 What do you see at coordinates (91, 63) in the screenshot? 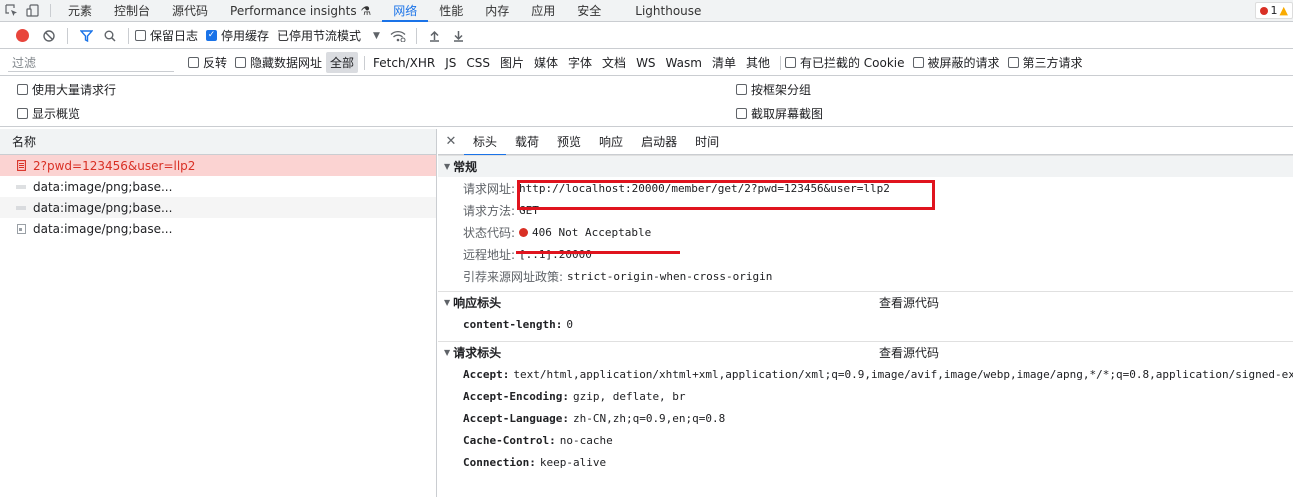
I see `filter-input: 过滤` at bounding box center [91, 63].